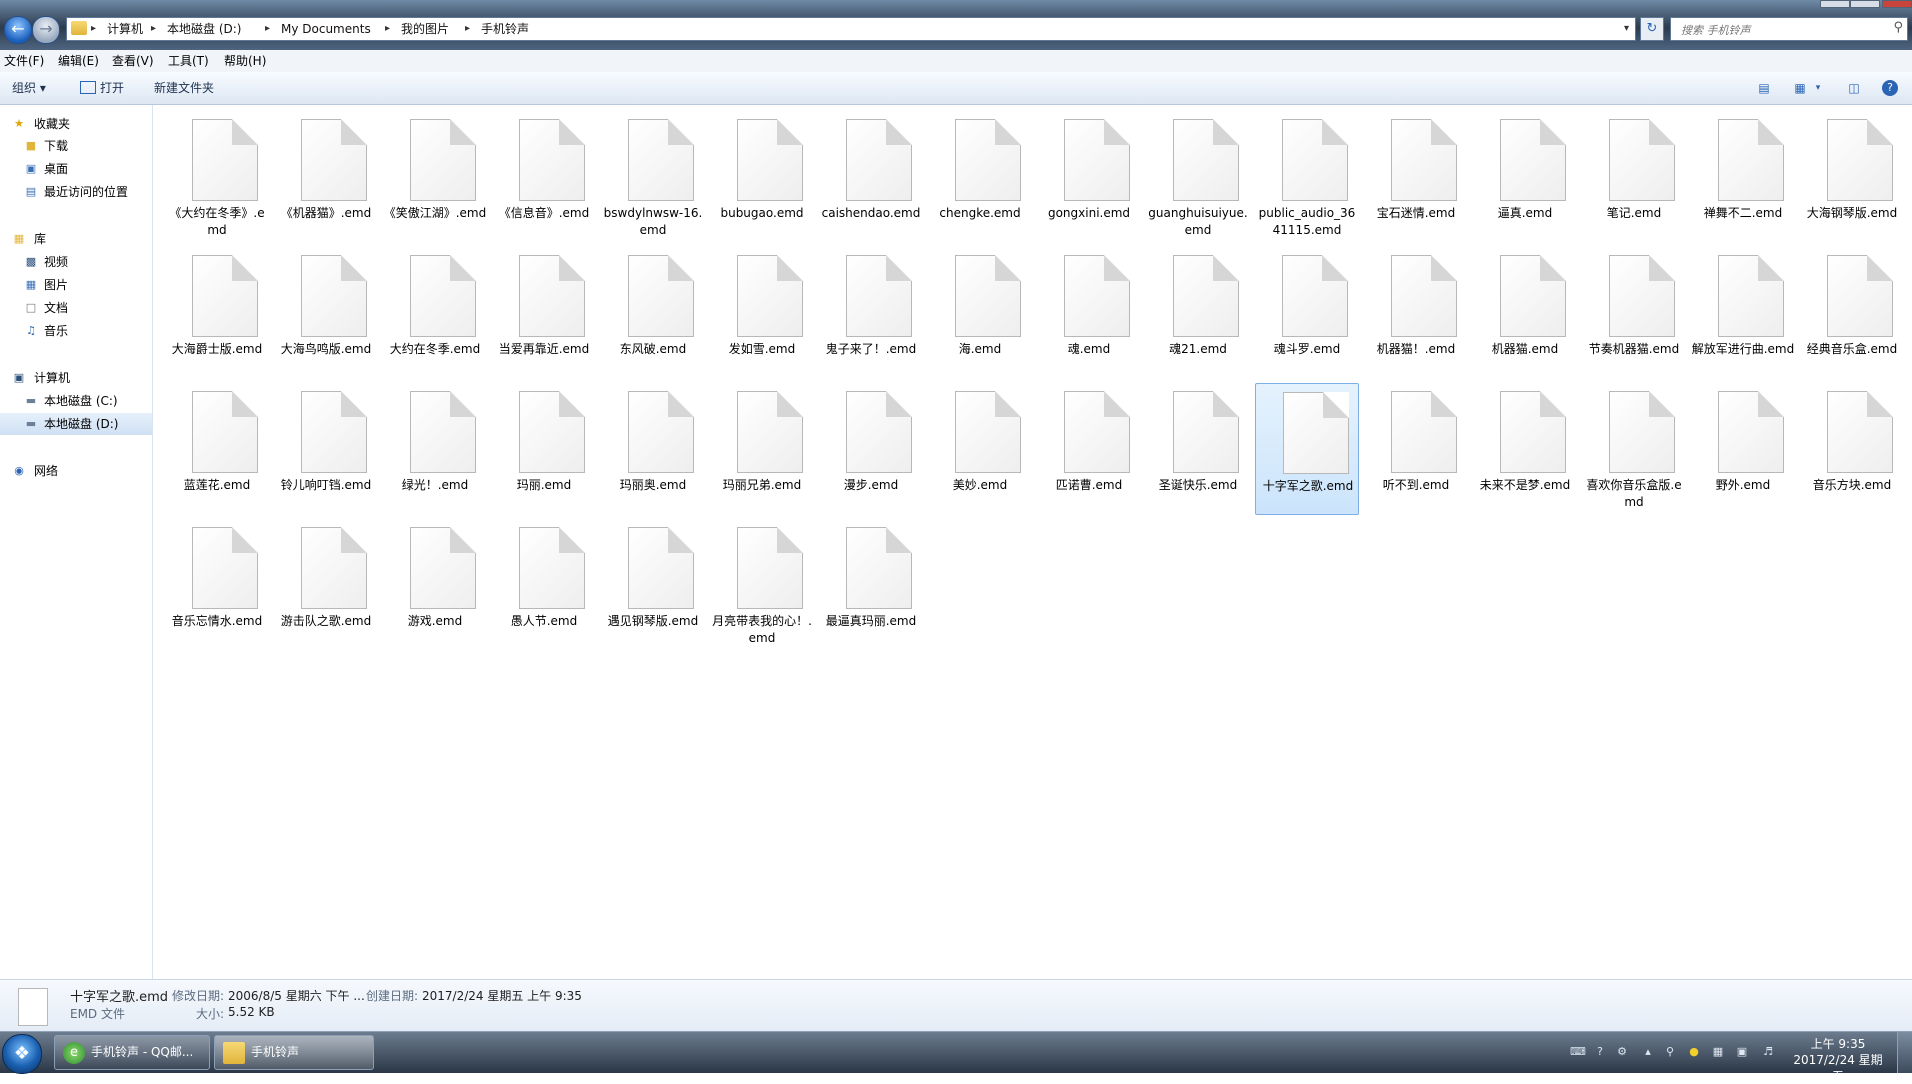 The width and height of the screenshot is (1912, 1084). What do you see at coordinates (76, 378) in the screenshot?
I see `nav-computer: ▣ 计算机` at bounding box center [76, 378].